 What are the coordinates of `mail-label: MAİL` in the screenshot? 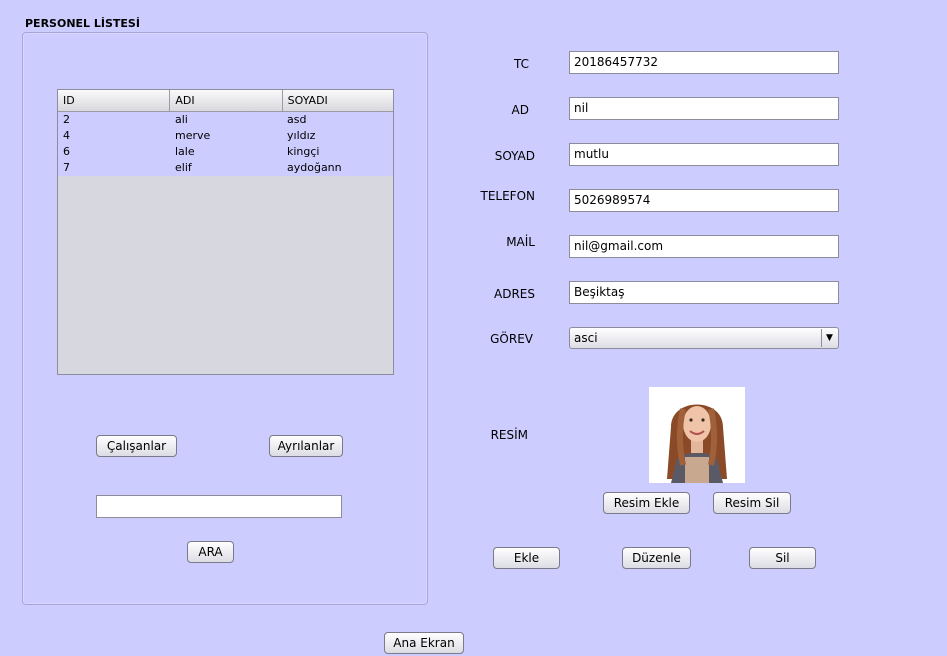 It's located at (520, 242).